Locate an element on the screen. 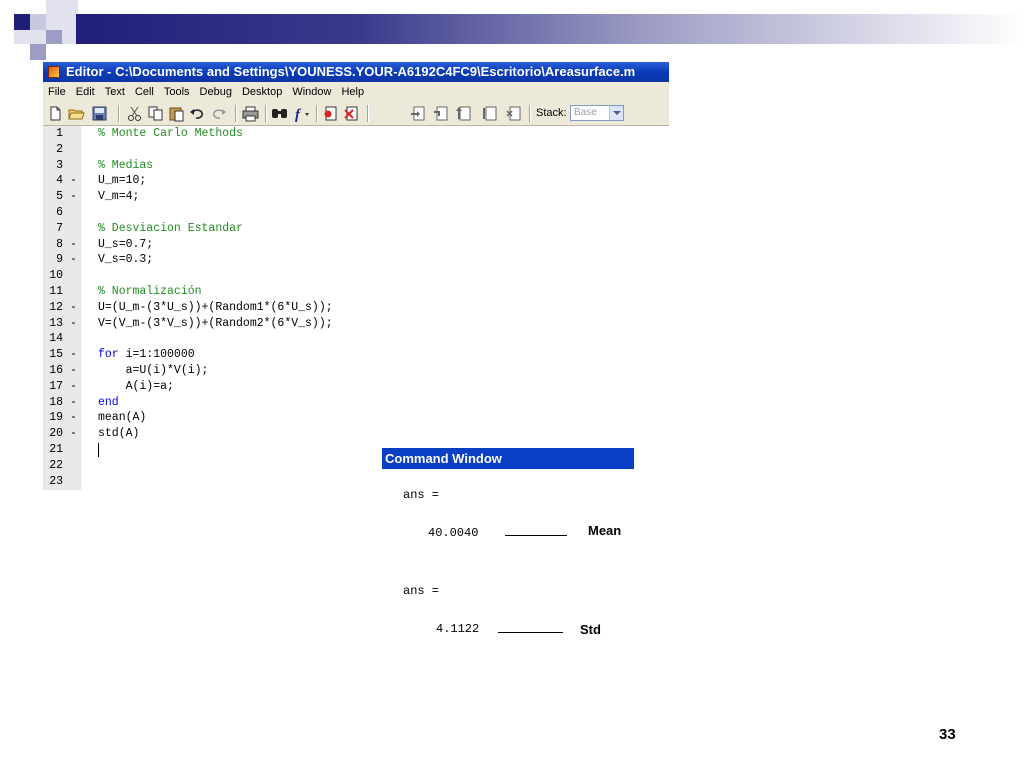 The height and width of the screenshot is (768, 1024). code-line: 16- a=U(i)*V(i); is located at coordinates (356, 371).